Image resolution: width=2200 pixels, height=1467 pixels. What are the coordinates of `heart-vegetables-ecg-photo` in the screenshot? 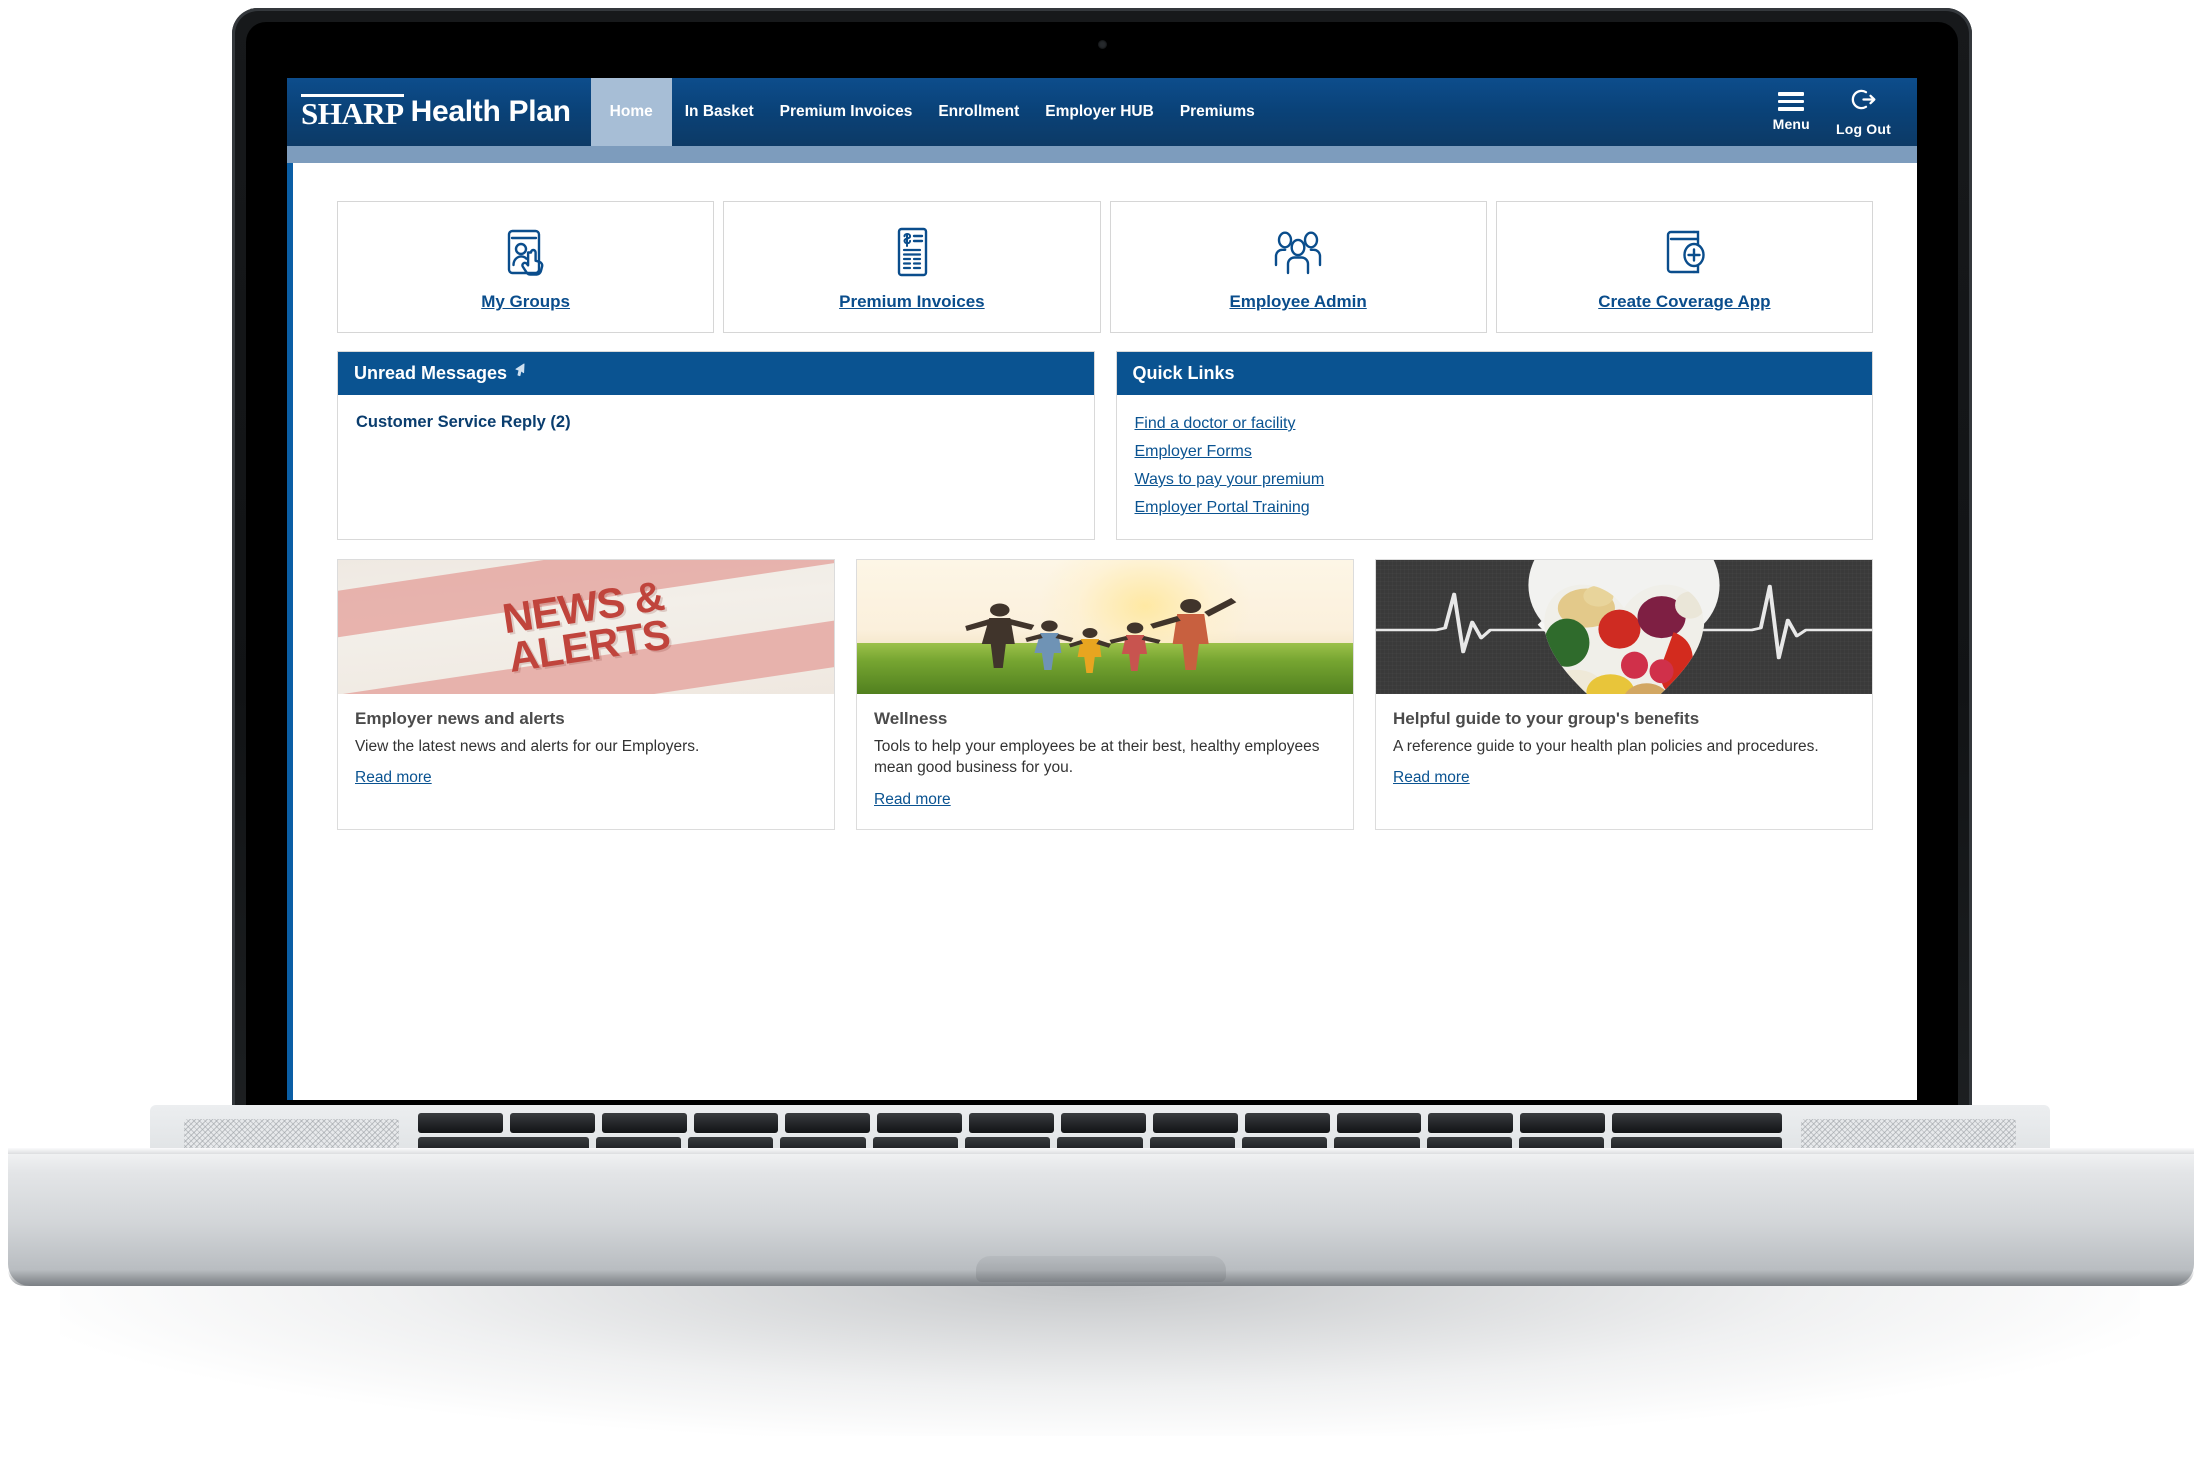 It's located at (1624, 627).